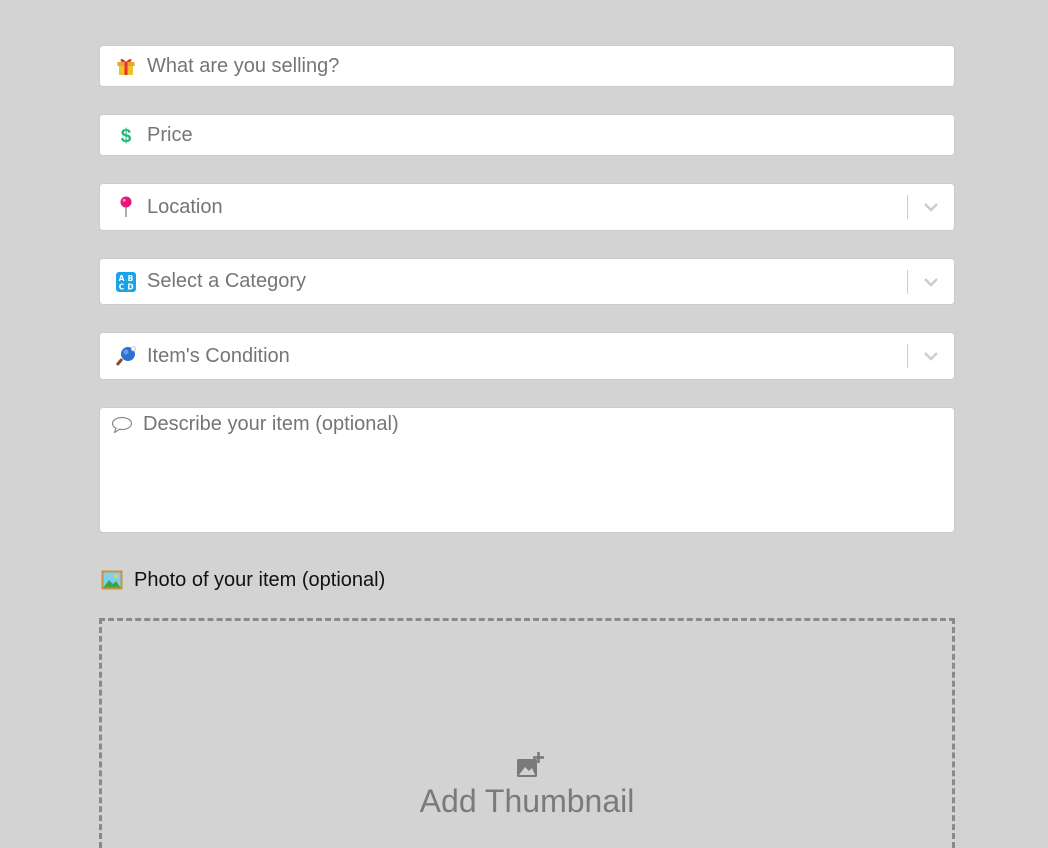 The width and height of the screenshot is (1048, 848). I want to click on category-indicators, so click(930, 281).